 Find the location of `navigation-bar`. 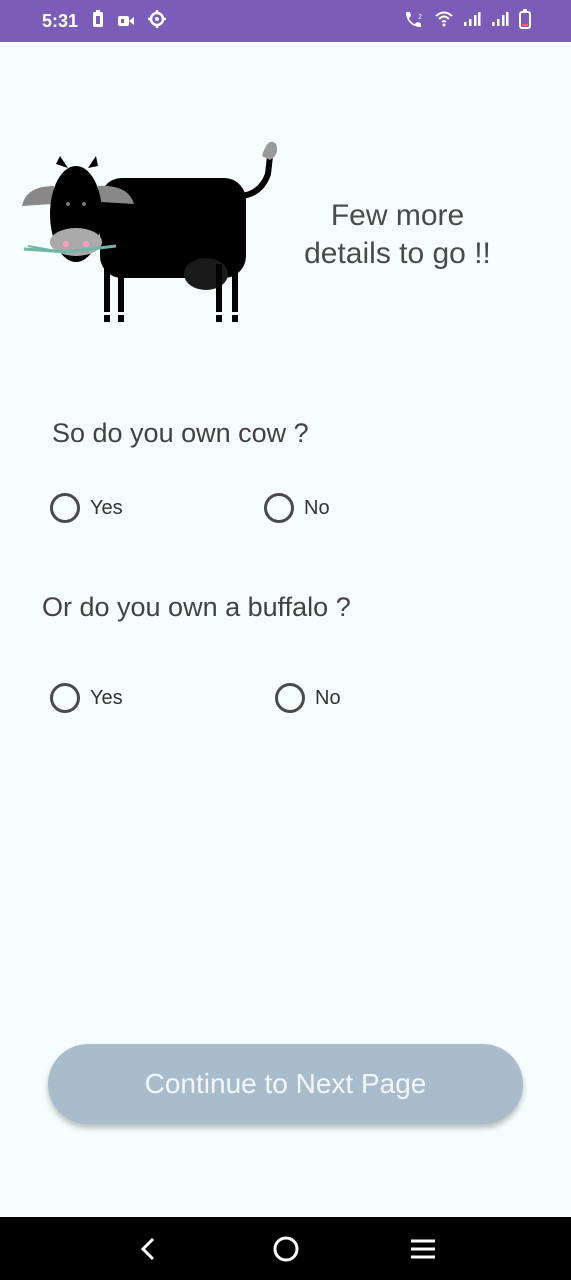

navigation-bar is located at coordinates (285, 1248).